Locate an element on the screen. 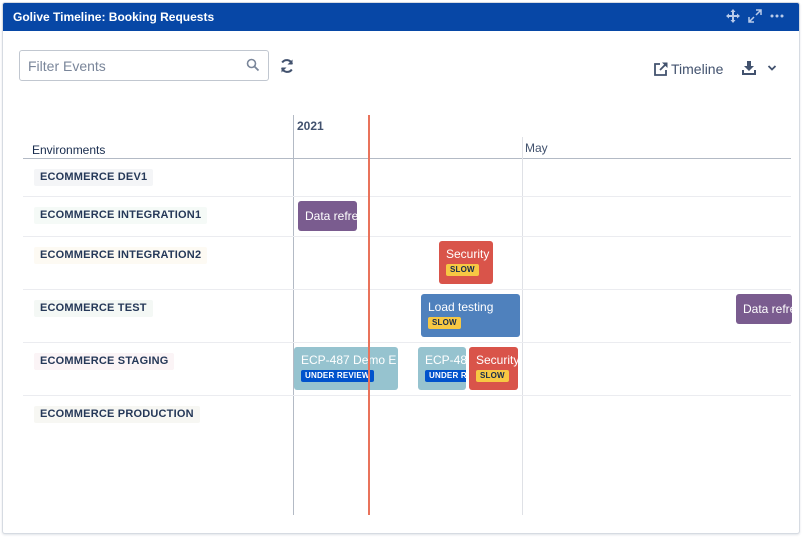 This screenshot has width=804, height=538. environment-label-integration1: ECOMMERCE INTEGRATION1 is located at coordinates (121, 215).